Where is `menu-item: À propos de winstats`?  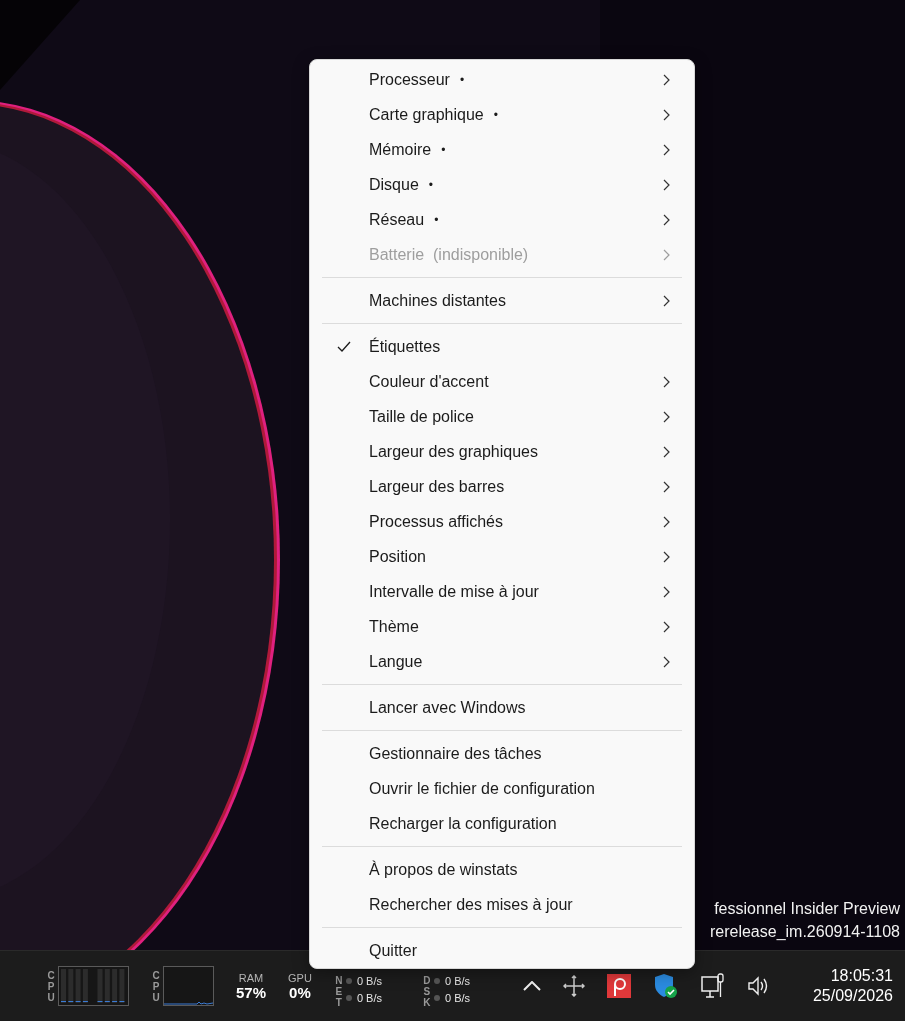 menu-item: À propos de winstats is located at coordinates (502, 869).